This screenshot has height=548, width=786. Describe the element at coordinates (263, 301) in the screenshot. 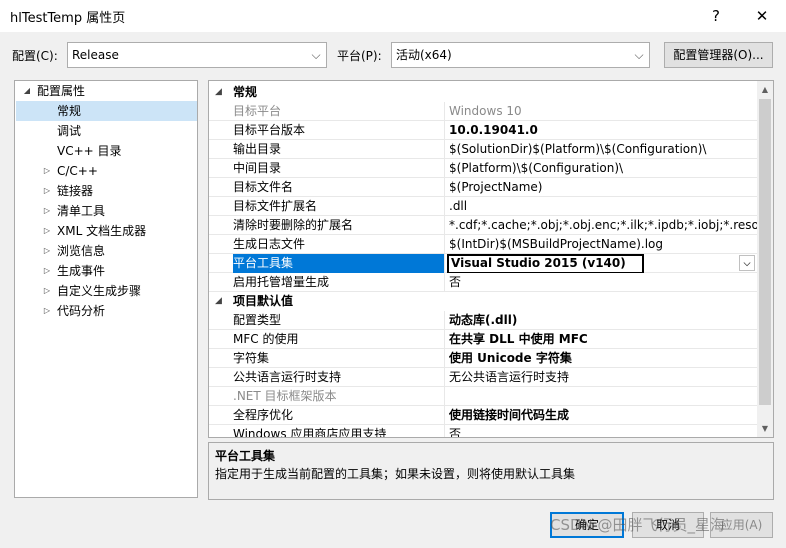

I see `grid-category-label: 项目默认值` at that location.